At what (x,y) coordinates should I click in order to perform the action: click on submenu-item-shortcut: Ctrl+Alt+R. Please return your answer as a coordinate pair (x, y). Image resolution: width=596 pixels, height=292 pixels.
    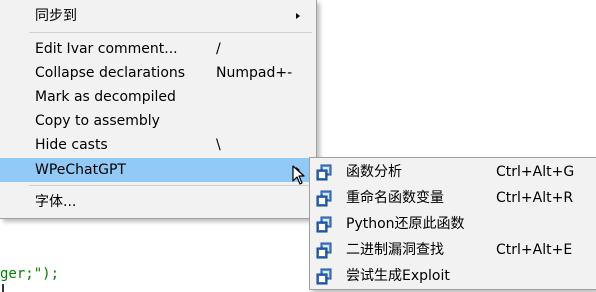
    Looking at the image, I should click on (535, 198).